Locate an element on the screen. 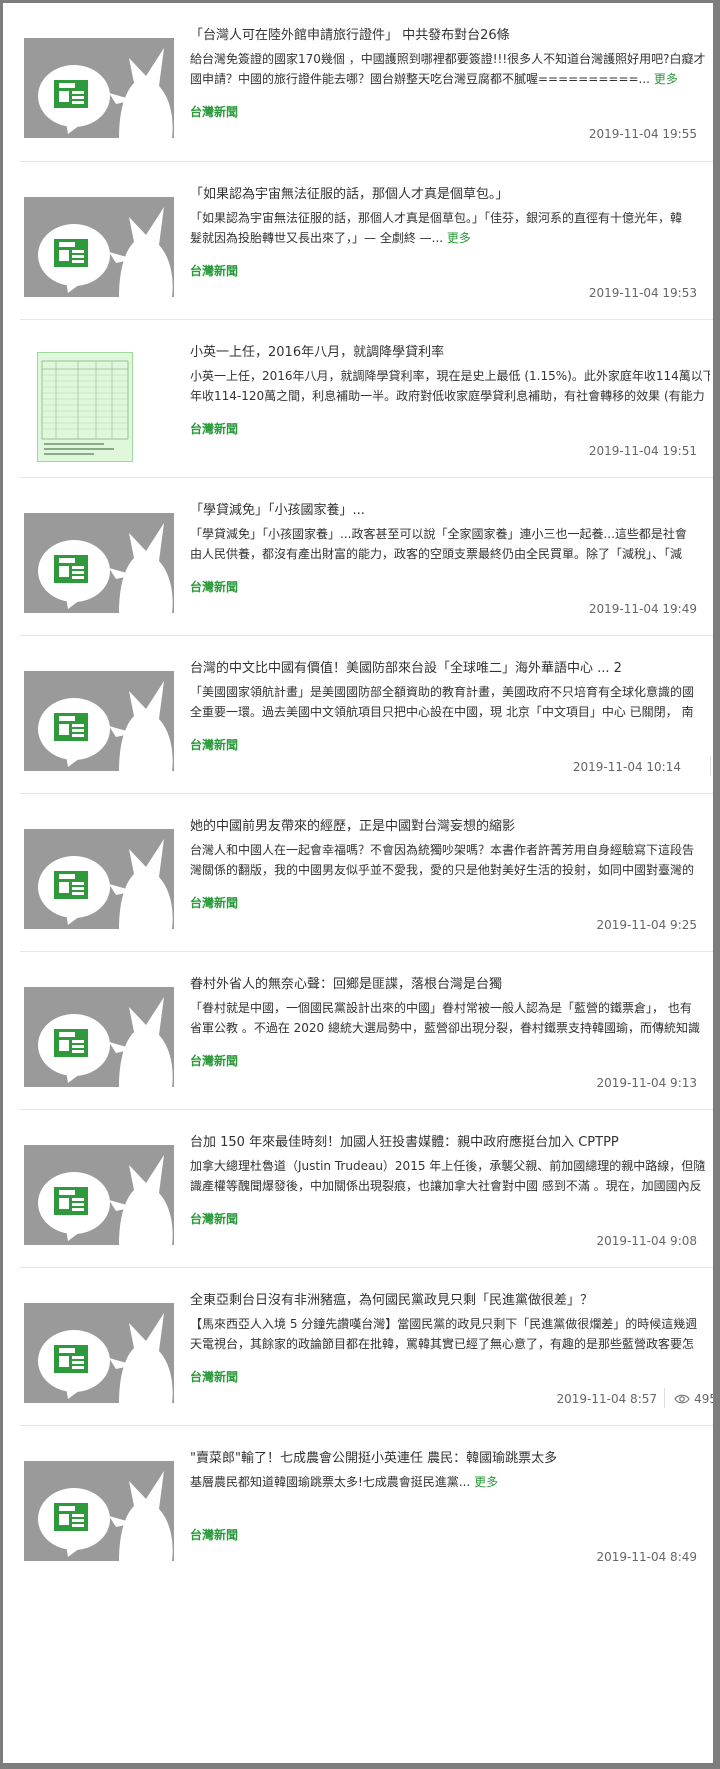  news-date: 2019-11-04 10:14 is located at coordinates (626, 767).